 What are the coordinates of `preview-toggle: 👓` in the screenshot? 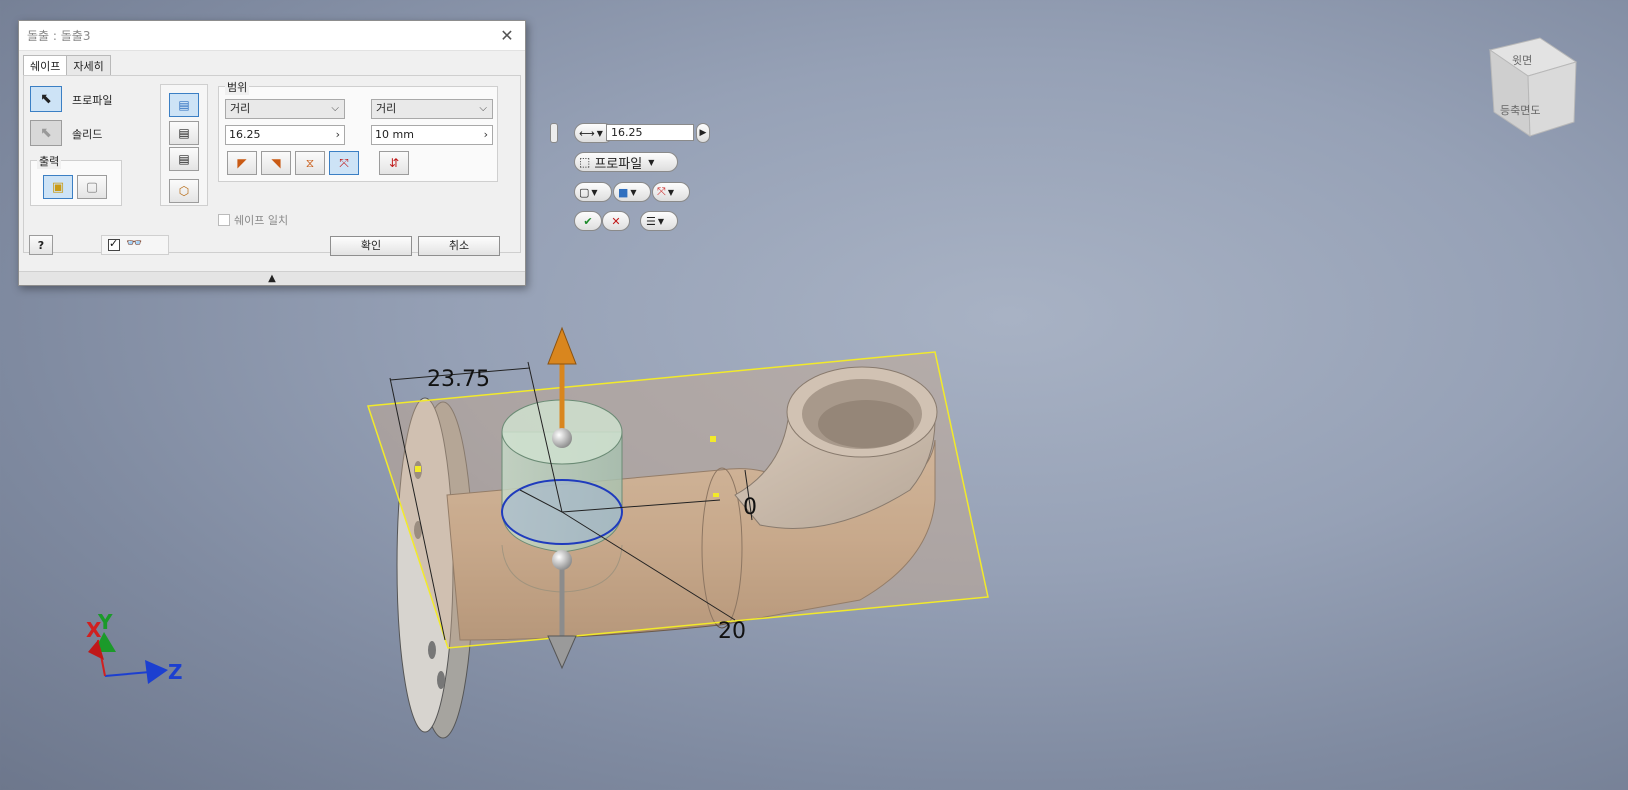 It's located at (135, 245).